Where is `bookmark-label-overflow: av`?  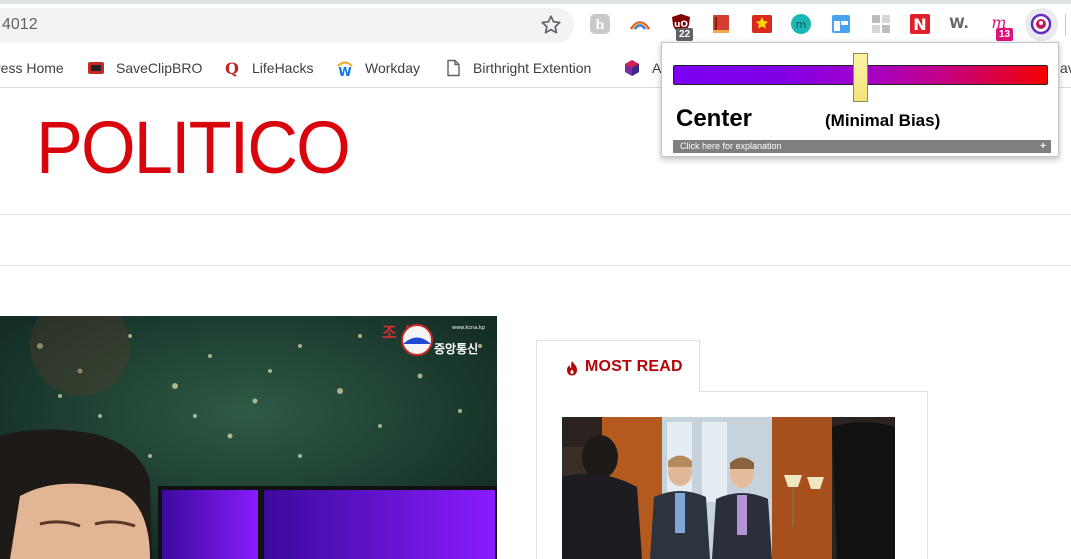 bookmark-label-overflow: av is located at coordinates (1065, 68).